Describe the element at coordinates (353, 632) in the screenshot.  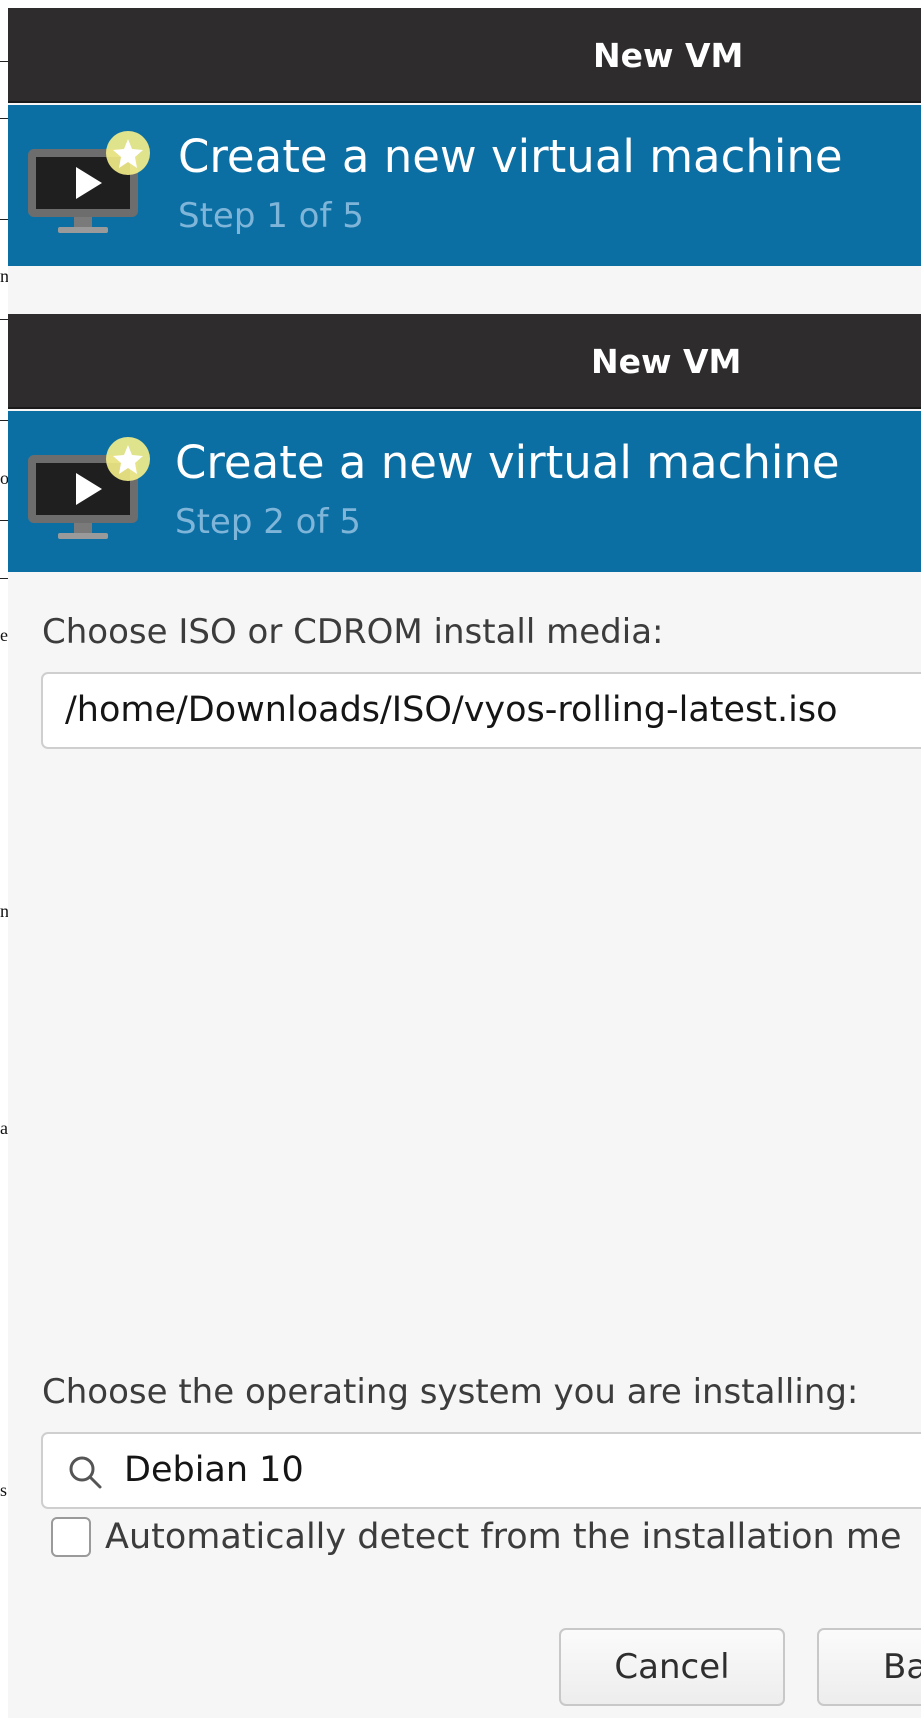
I see `install-media-label: Choose ISO or CDROM install media:` at that location.